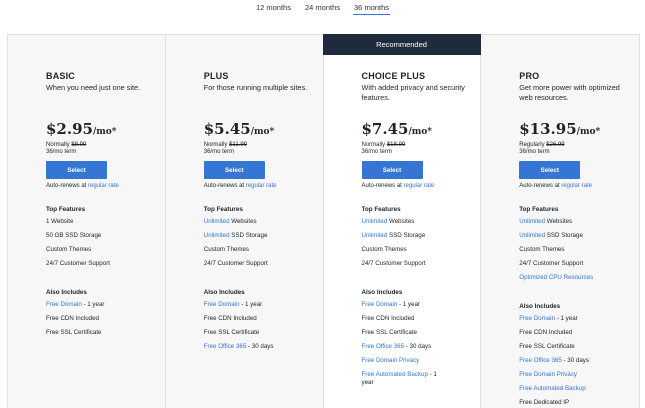 Image resolution: width=645 pixels, height=408 pixels. What do you see at coordinates (393, 76) in the screenshot?
I see `plan-name: CHOICE PLUS` at bounding box center [393, 76].